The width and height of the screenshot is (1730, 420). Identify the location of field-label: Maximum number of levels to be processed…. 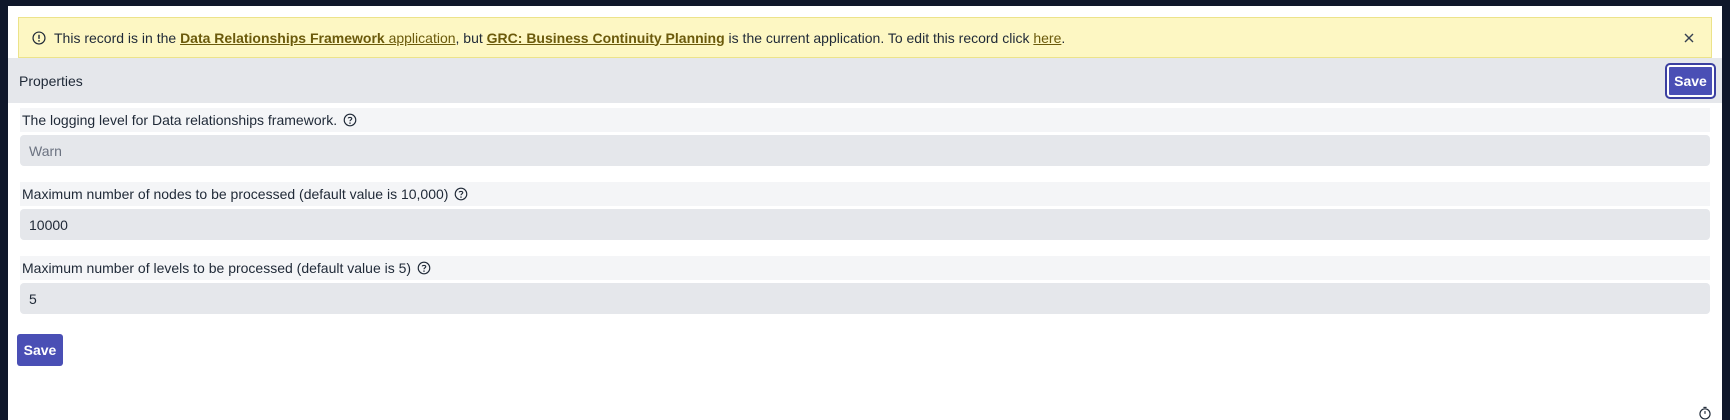
(217, 268).